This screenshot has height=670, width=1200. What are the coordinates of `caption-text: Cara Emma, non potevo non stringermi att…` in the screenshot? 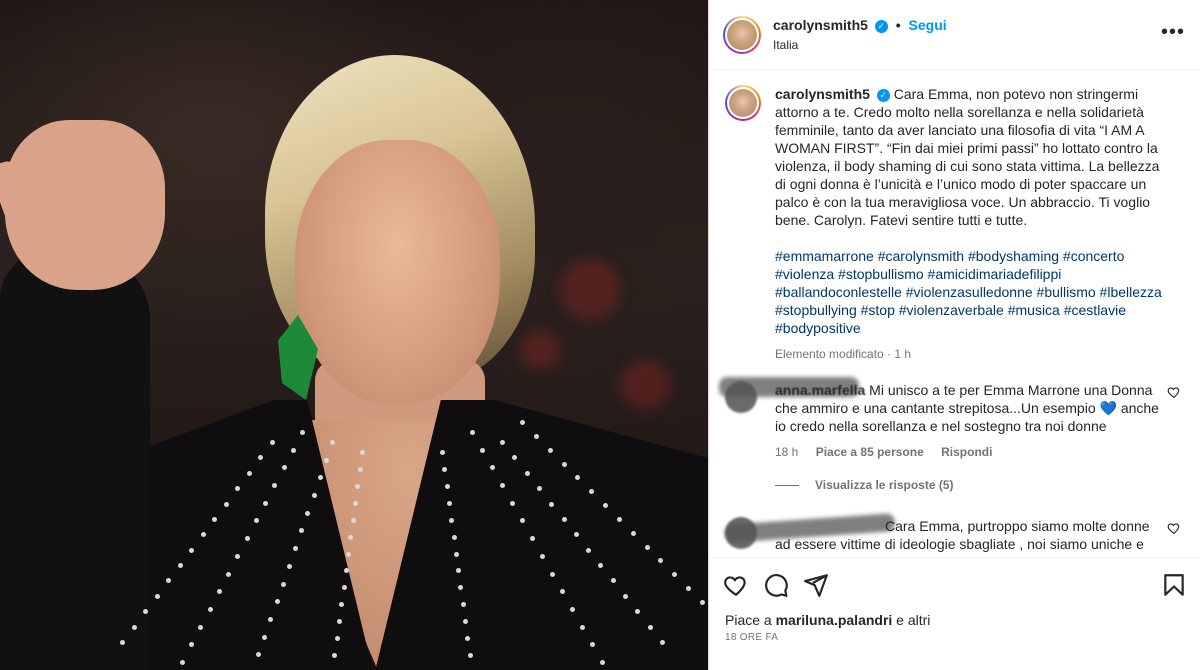 It's located at (967, 157).